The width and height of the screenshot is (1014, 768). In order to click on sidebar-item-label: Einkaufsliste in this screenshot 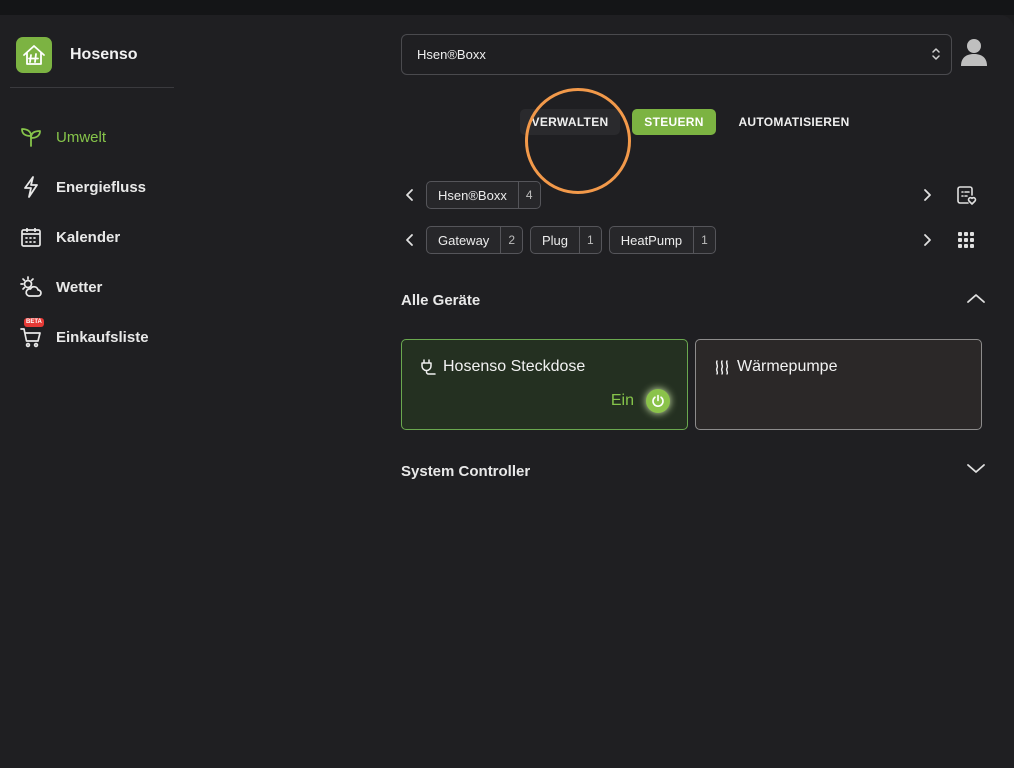, I will do `click(102, 337)`.